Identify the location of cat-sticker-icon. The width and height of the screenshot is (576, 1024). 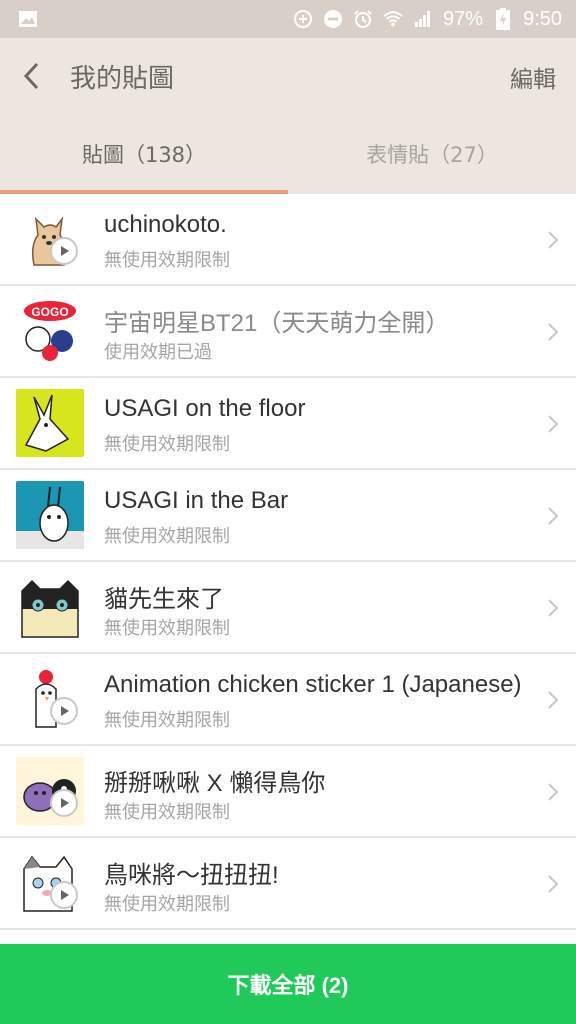
(50, 607).